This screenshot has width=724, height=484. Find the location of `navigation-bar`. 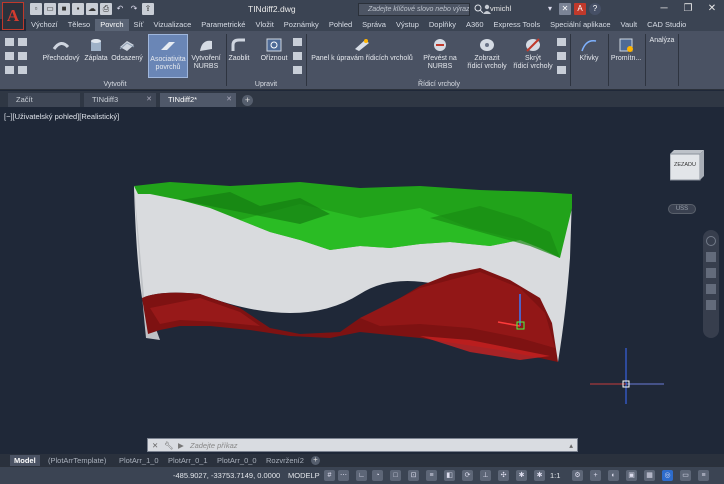

navigation-bar is located at coordinates (711, 284).